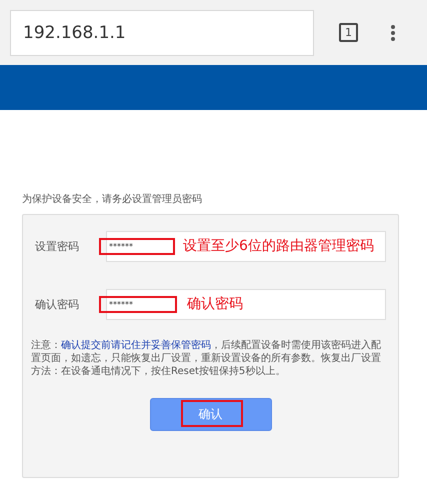 This screenshot has width=427, height=501. What do you see at coordinates (215, 304) in the screenshot?
I see `annotation-text: 确认密码` at bounding box center [215, 304].